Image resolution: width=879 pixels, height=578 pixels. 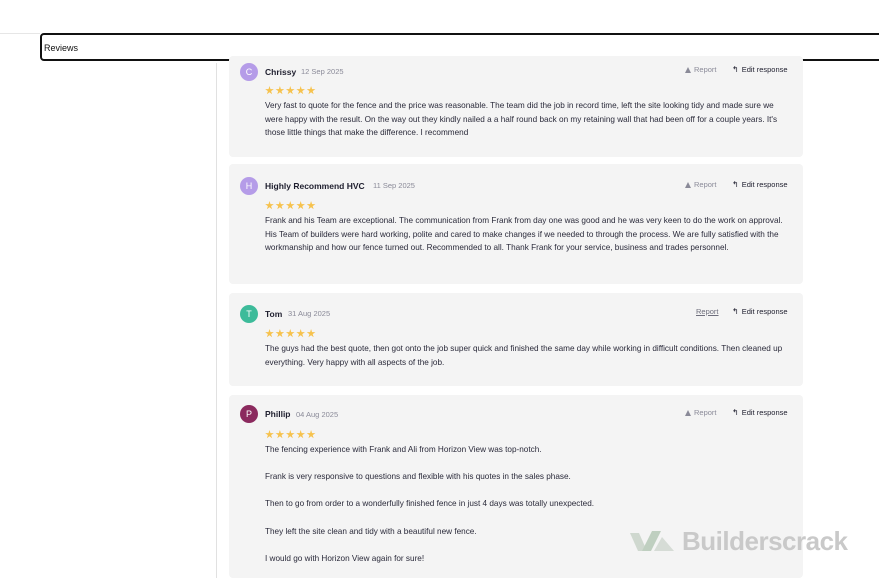 What do you see at coordinates (249, 414) in the screenshot?
I see `avatar: P` at bounding box center [249, 414].